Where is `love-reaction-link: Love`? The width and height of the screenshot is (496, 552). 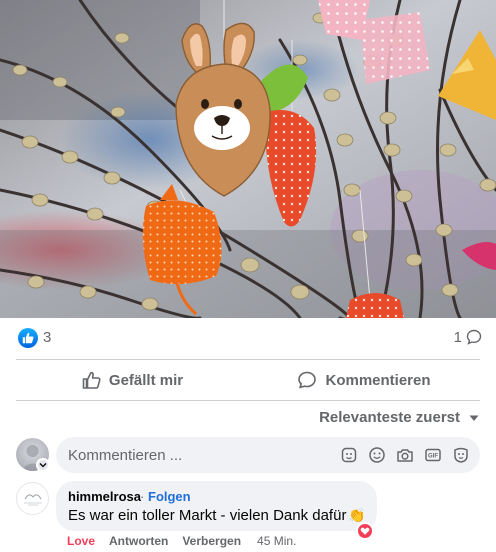 love-reaction-link: Love is located at coordinates (81, 541).